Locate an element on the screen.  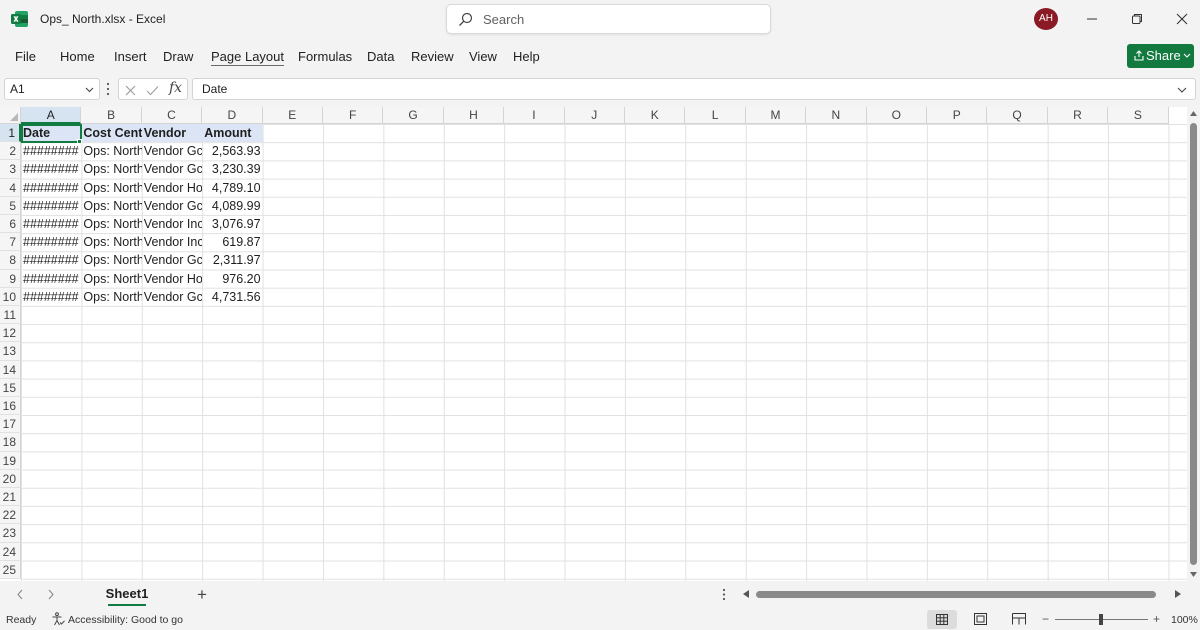
cell-a3: ######## is located at coordinates (51, 169).